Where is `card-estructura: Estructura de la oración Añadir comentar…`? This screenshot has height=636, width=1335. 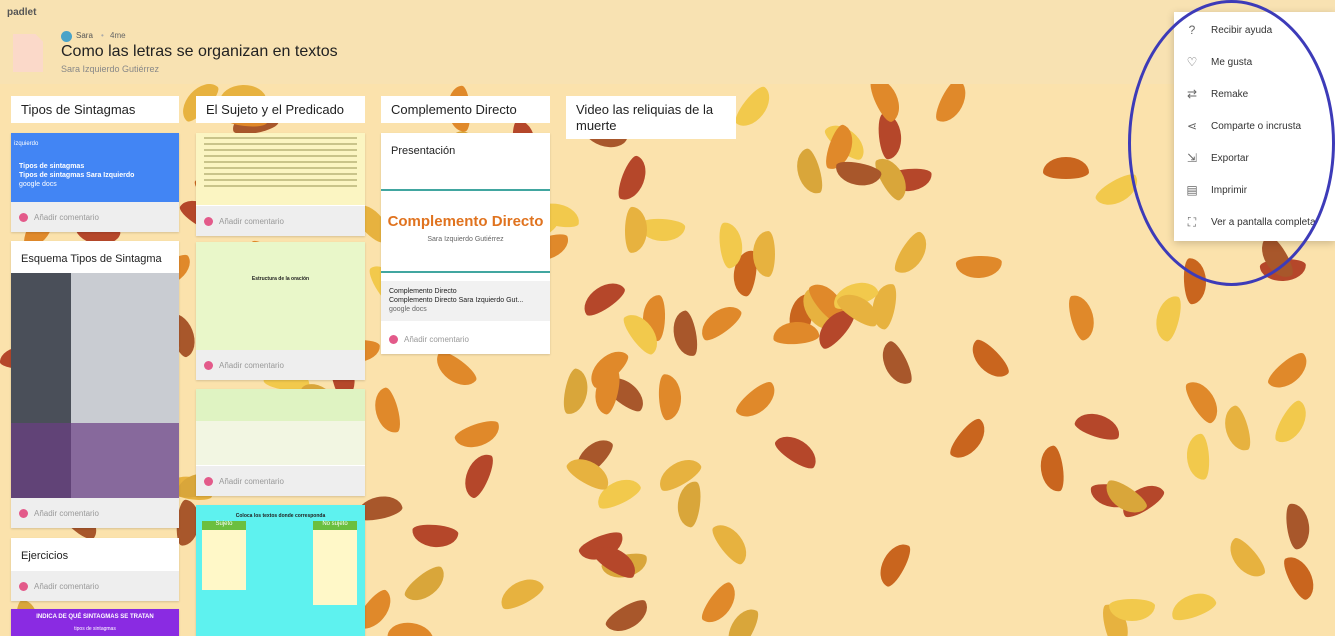
card-estructura: Estructura de la oración Añadir comentar… is located at coordinates (280, 311).